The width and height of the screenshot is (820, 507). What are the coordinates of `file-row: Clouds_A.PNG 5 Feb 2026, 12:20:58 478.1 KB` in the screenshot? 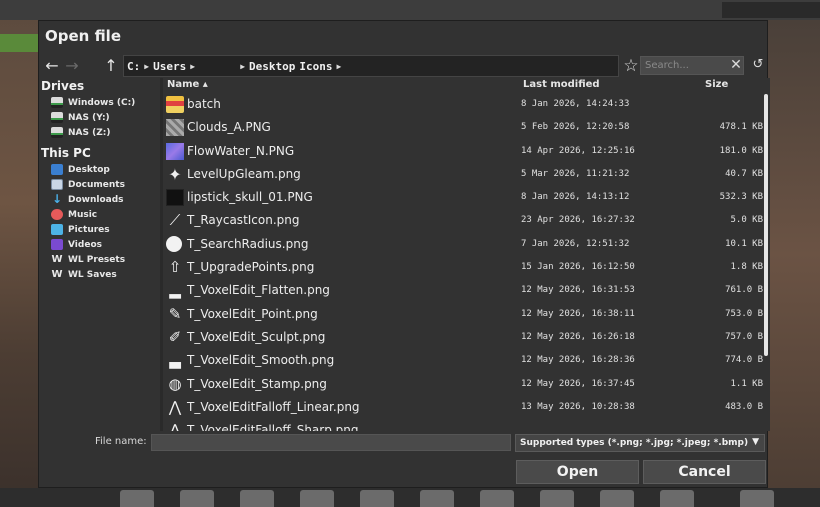 It's located at (463, 127).